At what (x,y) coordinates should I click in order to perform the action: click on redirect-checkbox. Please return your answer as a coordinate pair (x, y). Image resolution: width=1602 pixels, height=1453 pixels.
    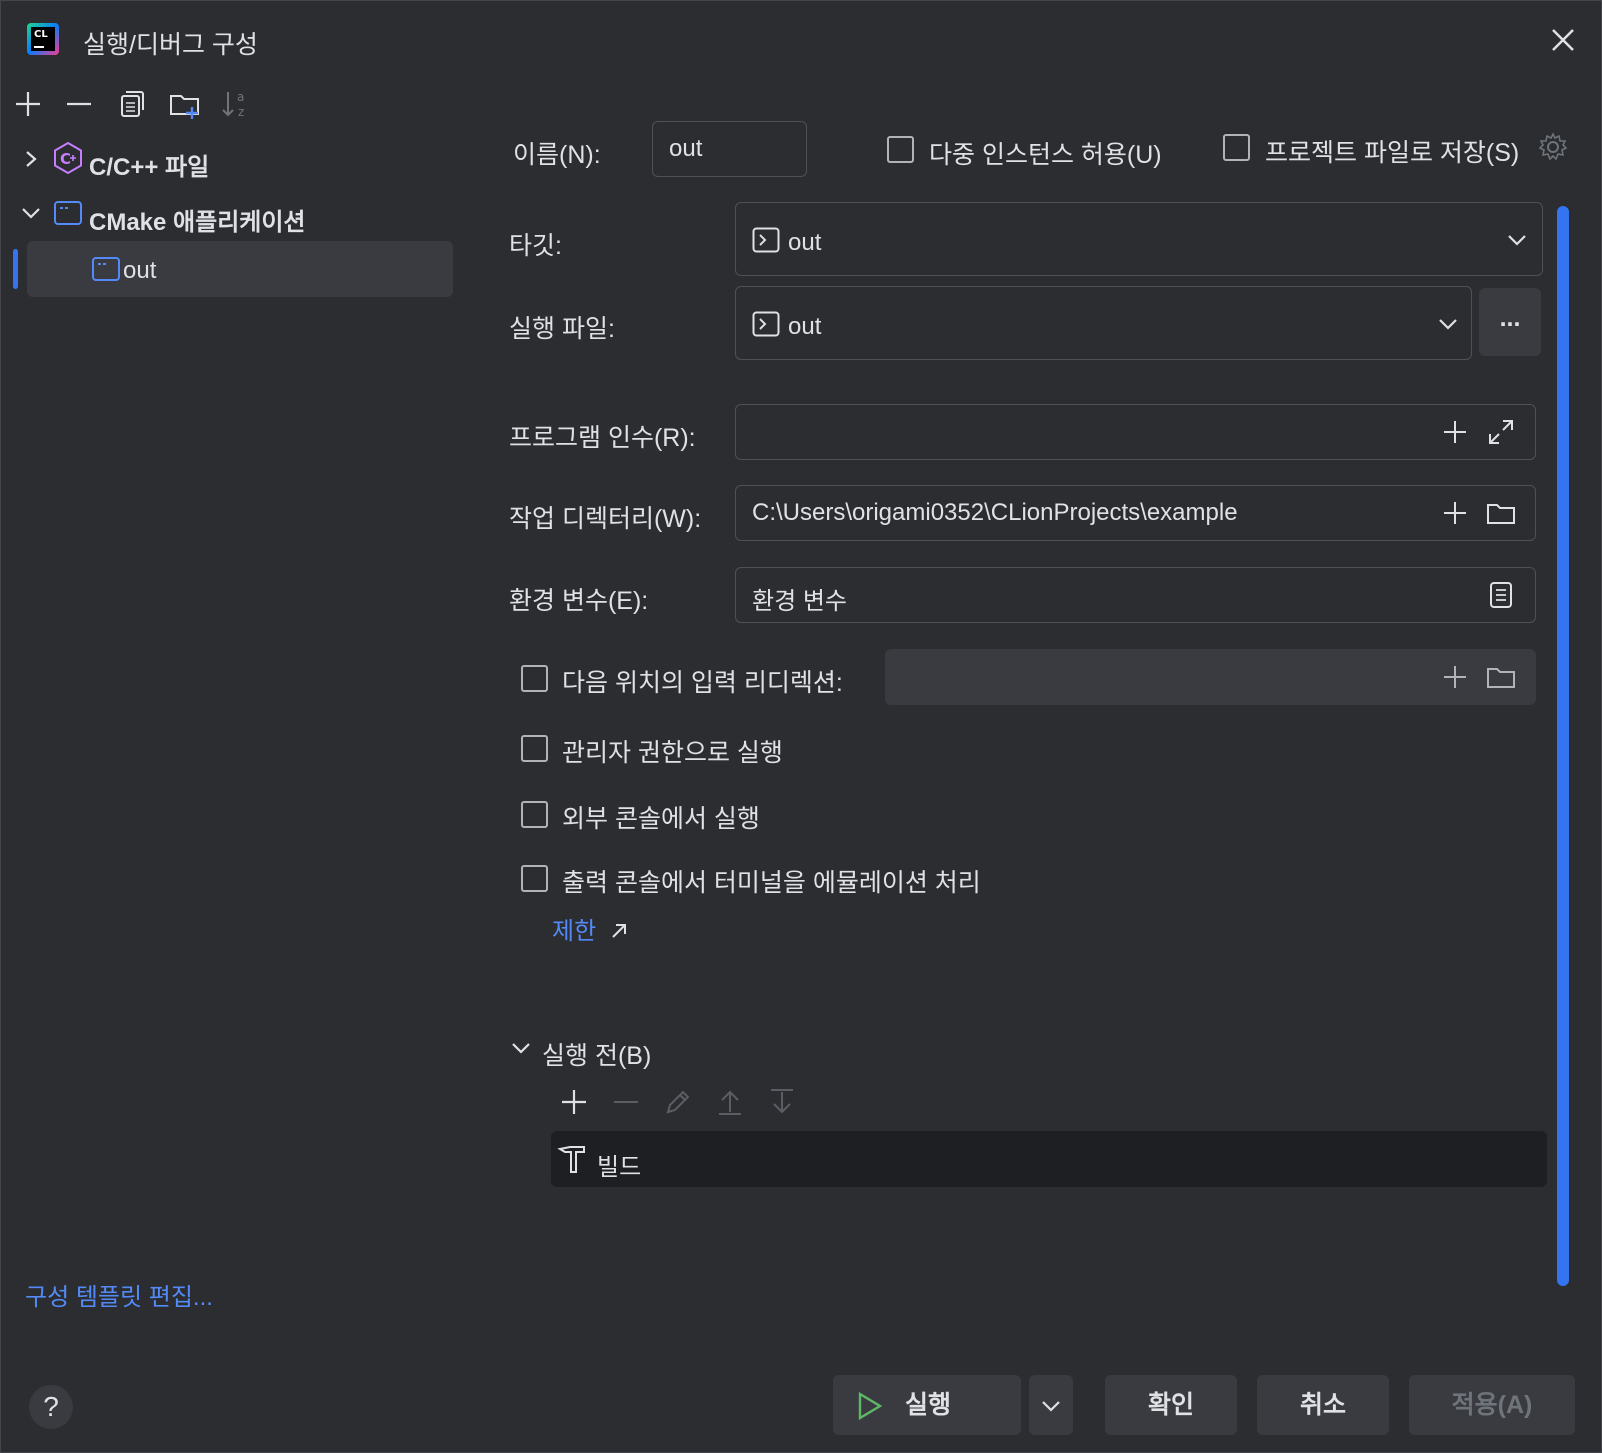
    Looking at the image, I should click on (534, 678).